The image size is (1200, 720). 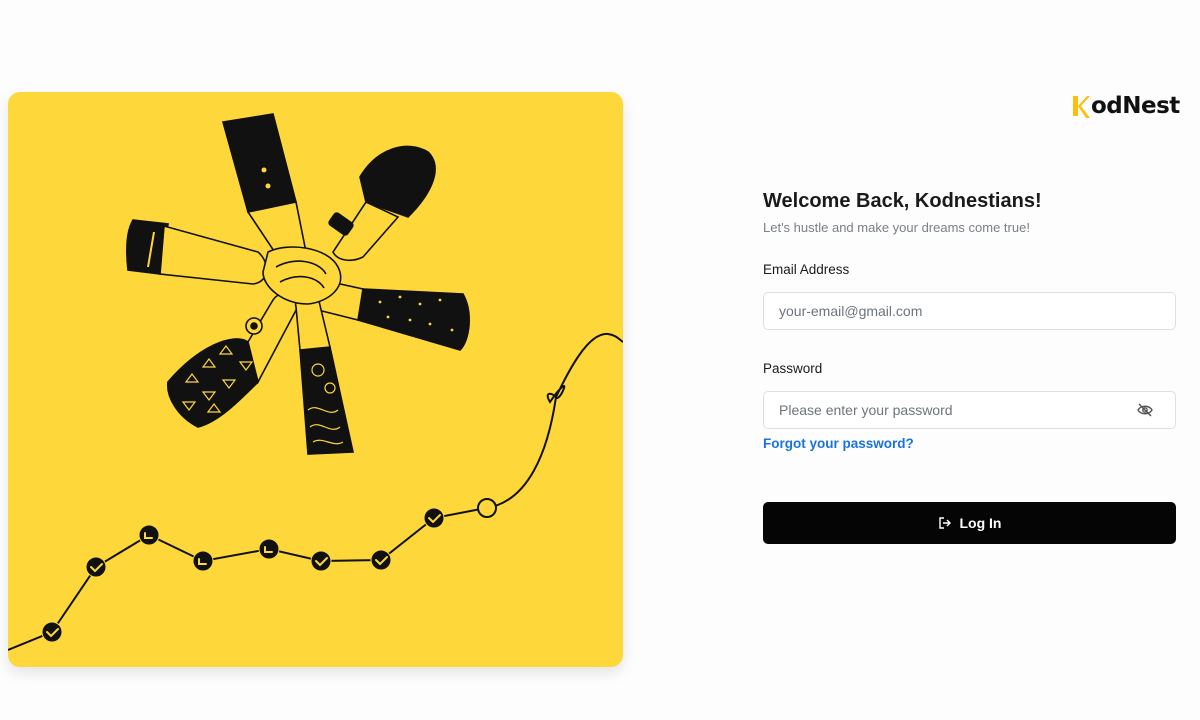 What do you see at coordinates (1135, 106) in the screenshot?
I see `logo-text: odNest` at bounding box center [1135, 106].